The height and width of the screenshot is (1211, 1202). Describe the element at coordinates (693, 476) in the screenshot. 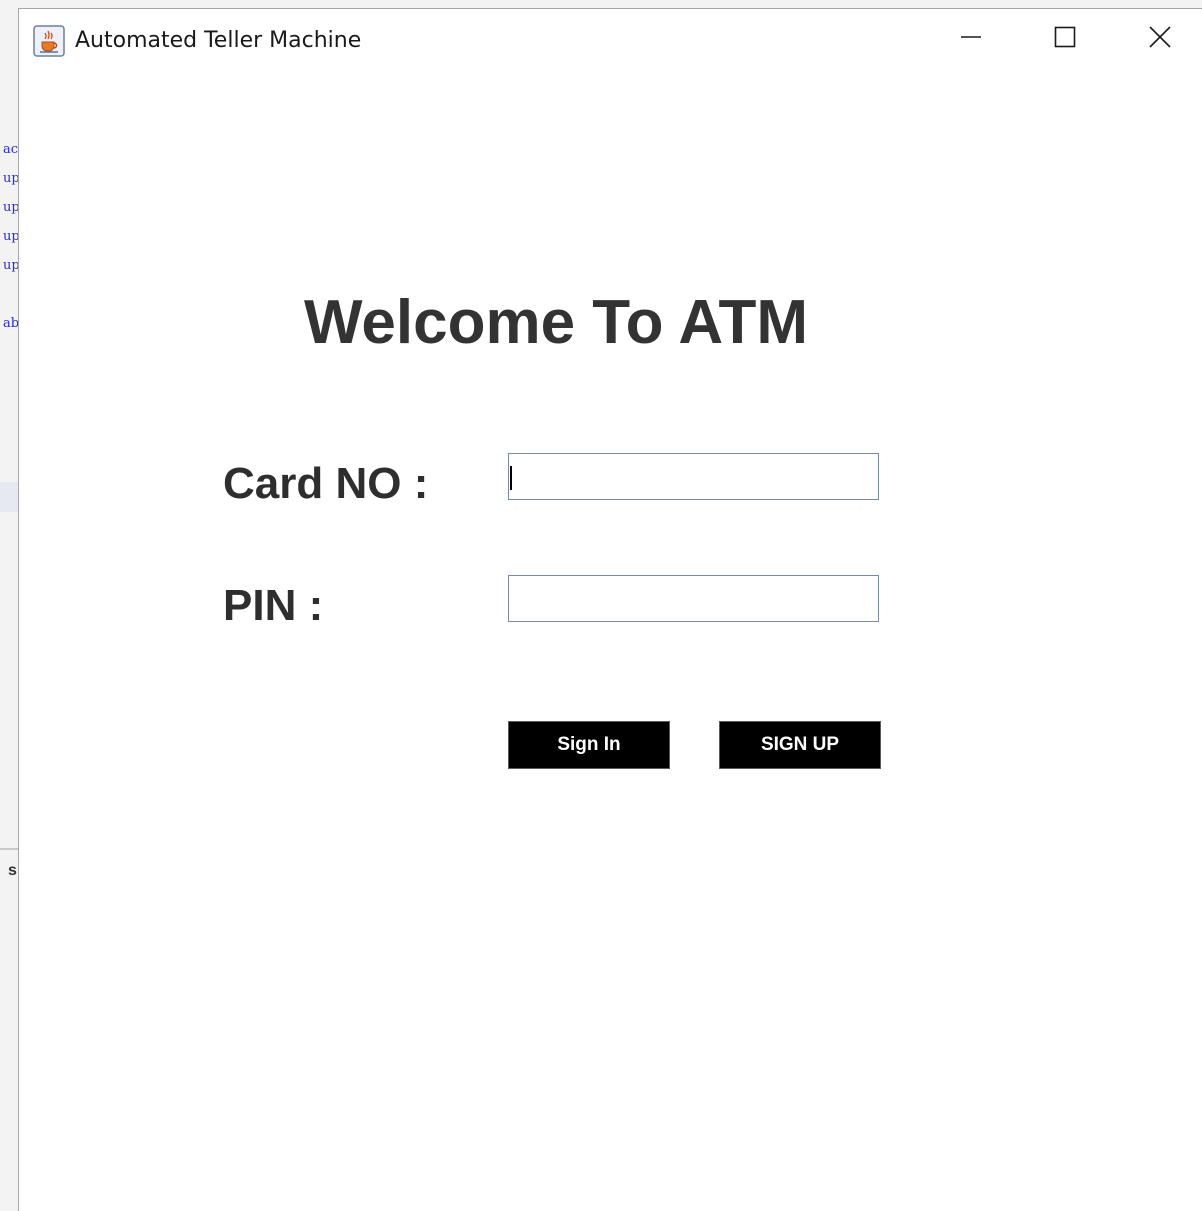

I see `card-number-input` at that location.